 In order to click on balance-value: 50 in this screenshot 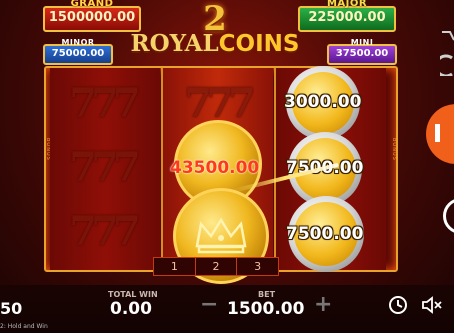, I will do `click(11, 308)`.